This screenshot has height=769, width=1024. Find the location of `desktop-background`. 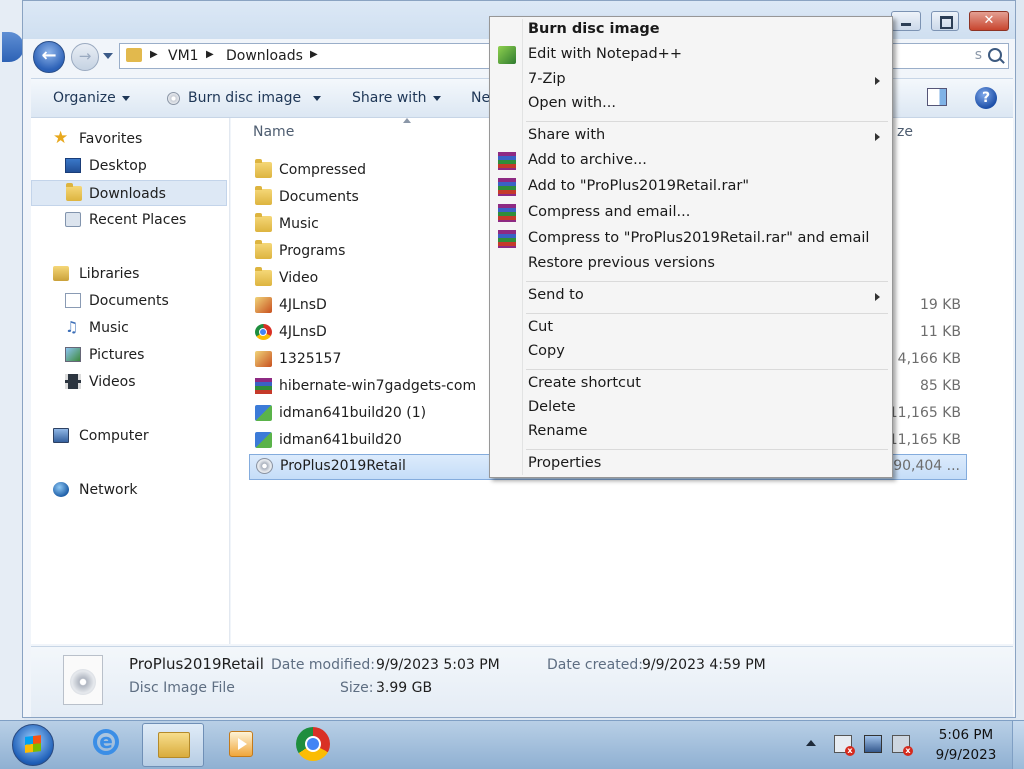

desktop-background is located at coordinates (12, 360).